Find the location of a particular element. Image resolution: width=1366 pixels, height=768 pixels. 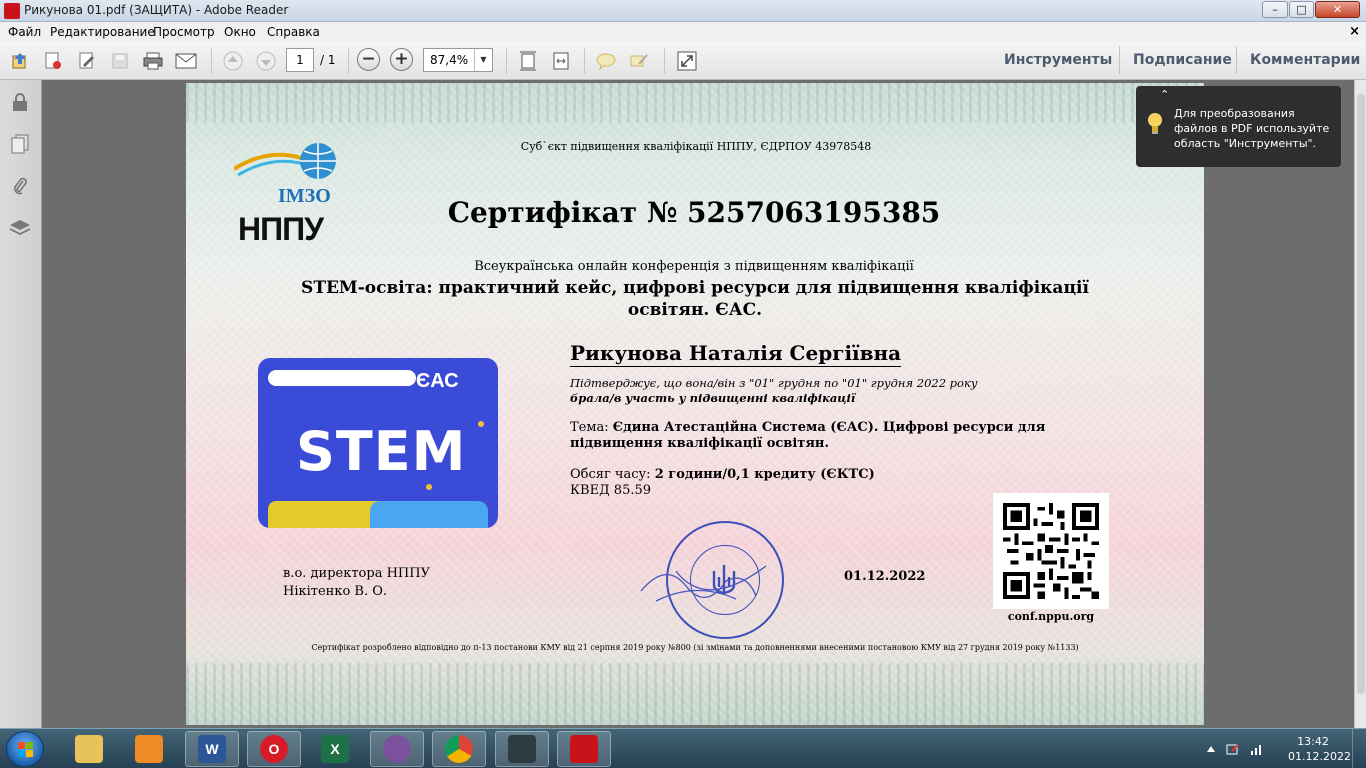

zoom-select: 87,4% ▼ is located at coordinates (458, 60).